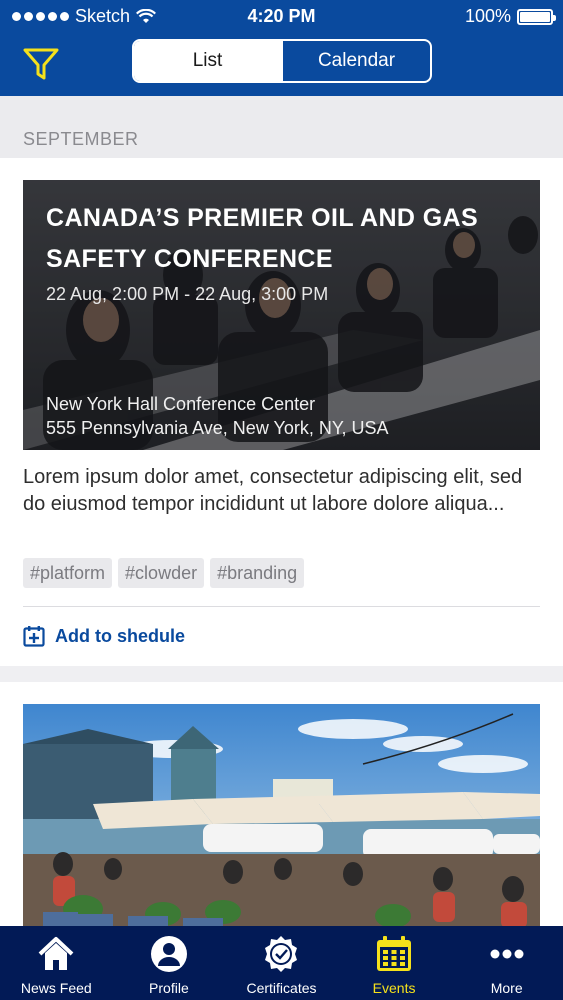 The width and height of the screenshot is (563, 1000). What do you see at coordinates (281, 606) in the screenshot?
I see `divider` at bounding box center [281, 606].